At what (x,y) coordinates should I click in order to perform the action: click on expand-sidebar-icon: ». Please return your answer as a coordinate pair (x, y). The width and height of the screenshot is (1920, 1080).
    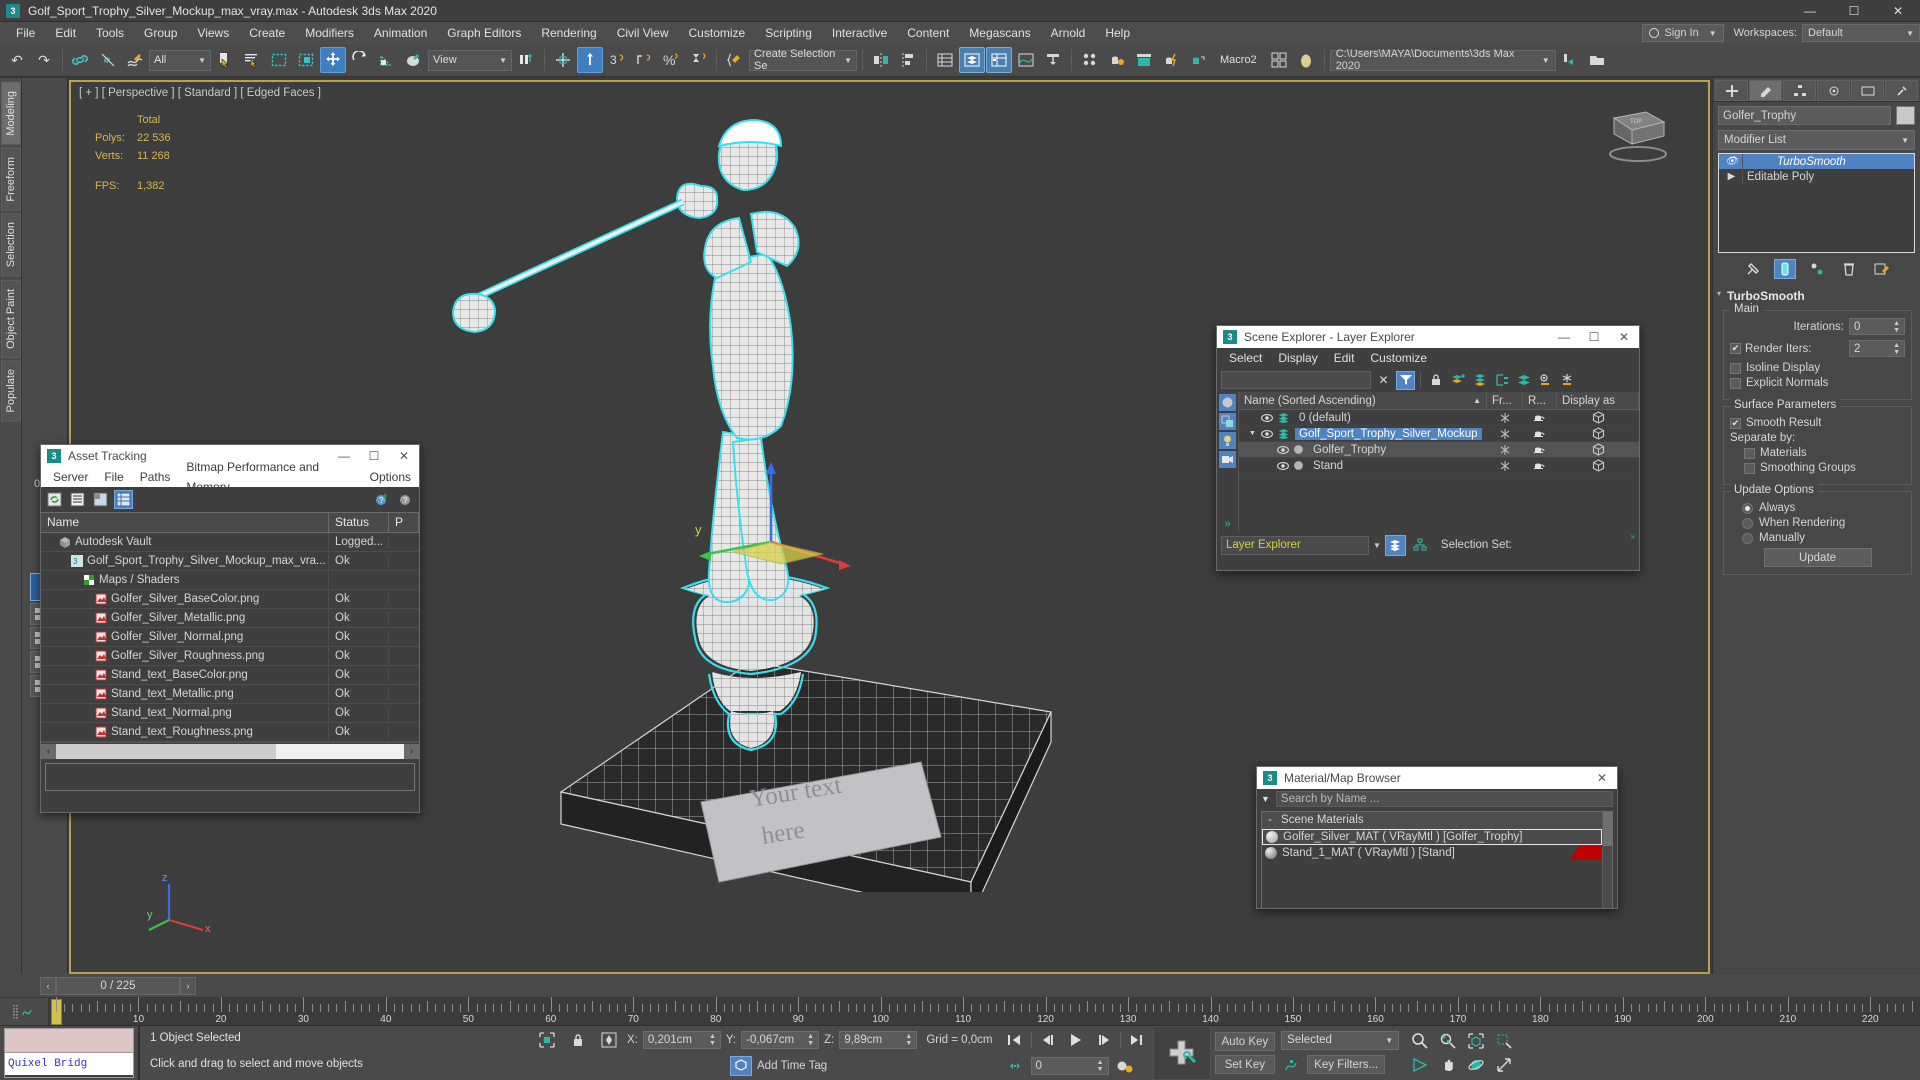
    Looking at the image, I should click on (1227, 525).